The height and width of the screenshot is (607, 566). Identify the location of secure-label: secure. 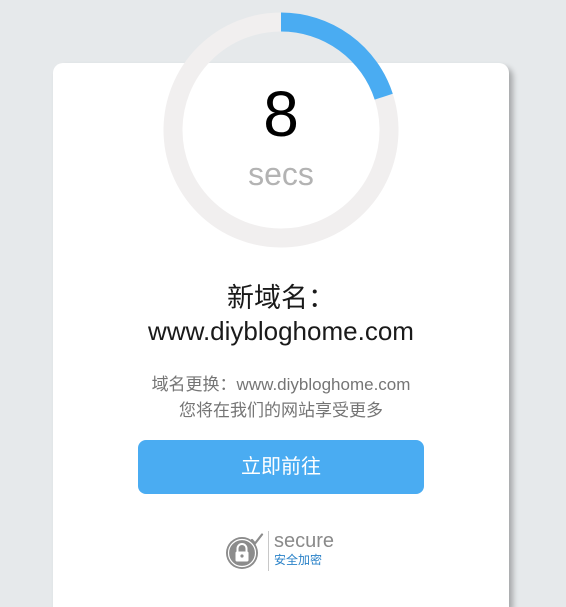
(304, 541).